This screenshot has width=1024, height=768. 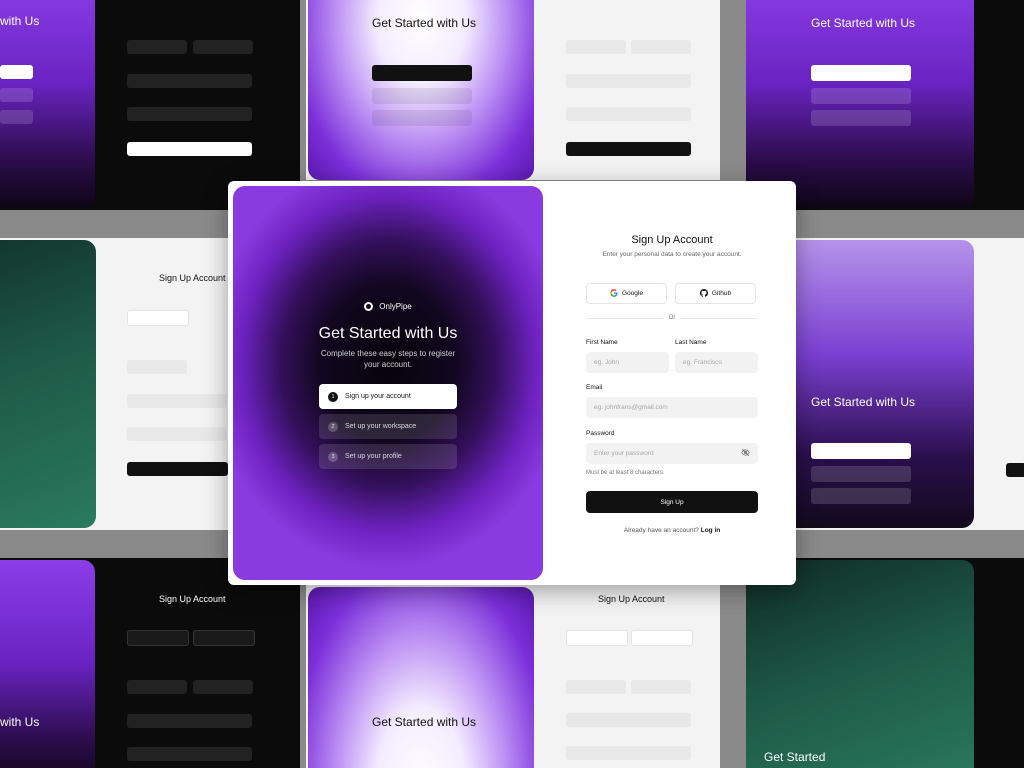 What do you see at coordinates (672, 453) in the screenshot?
I see `password-field: Enter your password` at bounding box center [672, 453].